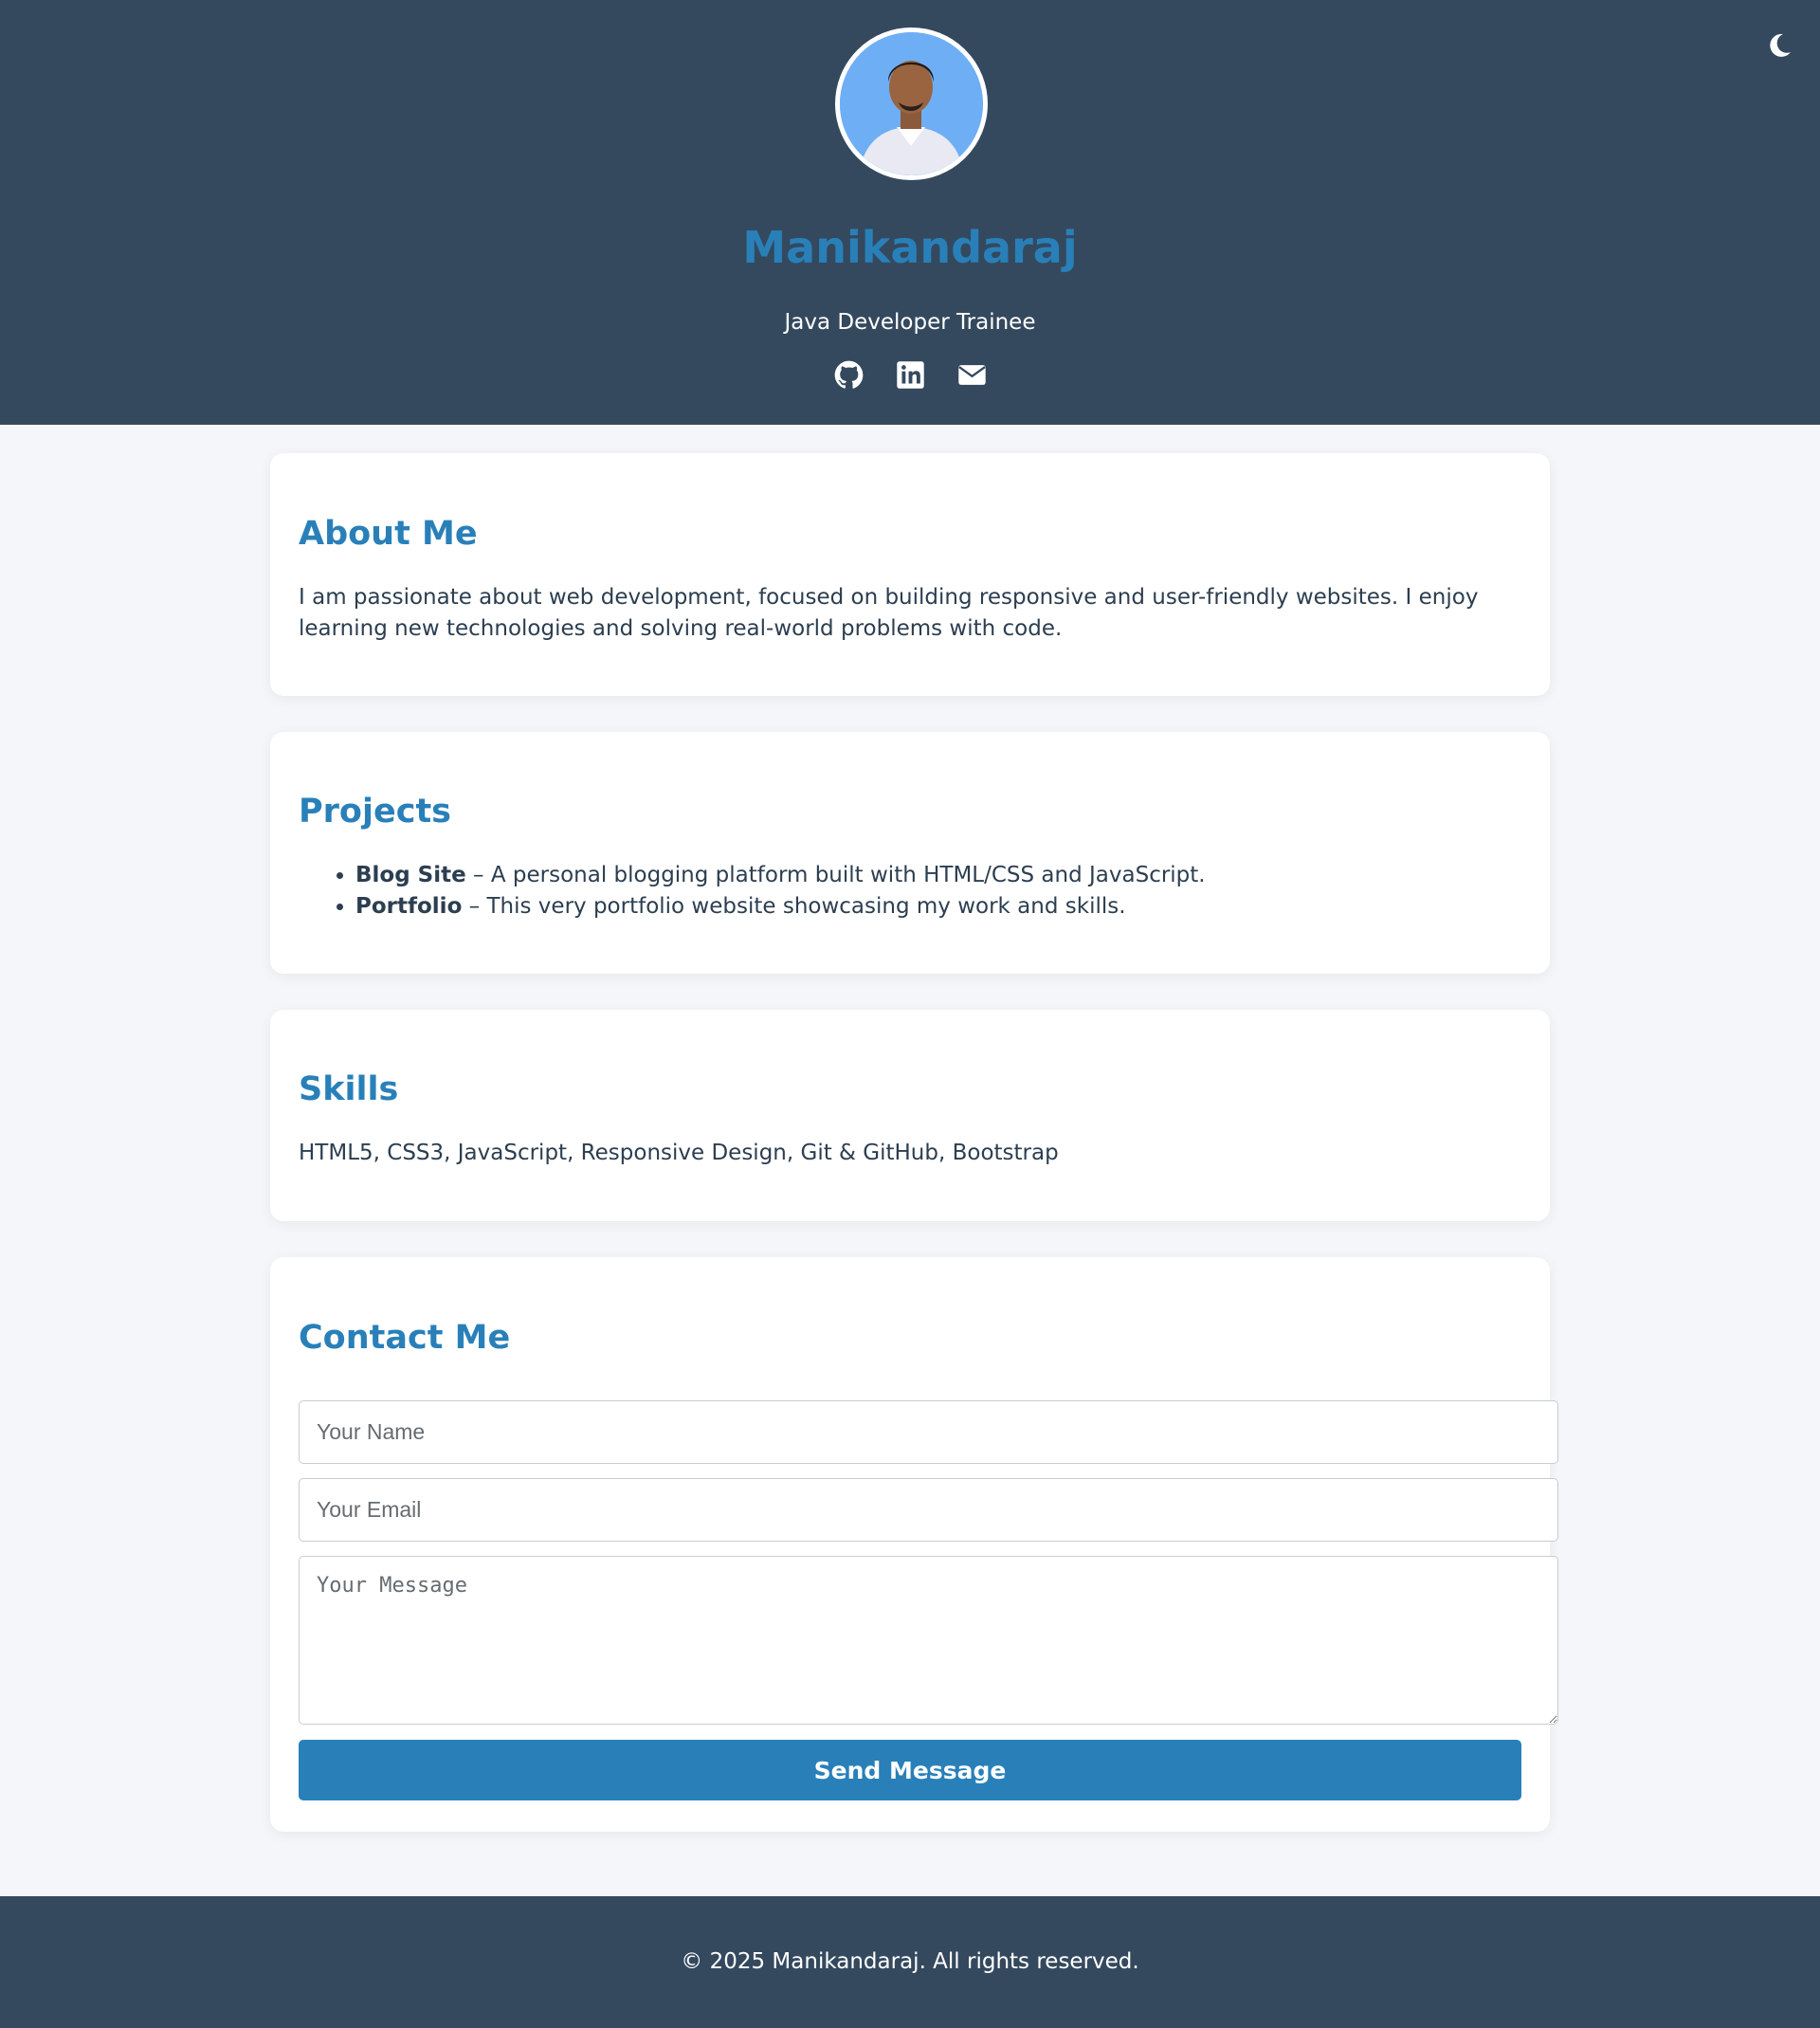 Image resolution: width=1820 pixels, height=2028 pixels. What do you see at coordinates (409, 906) in the screenshot?
I see `project-name: Portfolio` at bounding box center [409, 906].